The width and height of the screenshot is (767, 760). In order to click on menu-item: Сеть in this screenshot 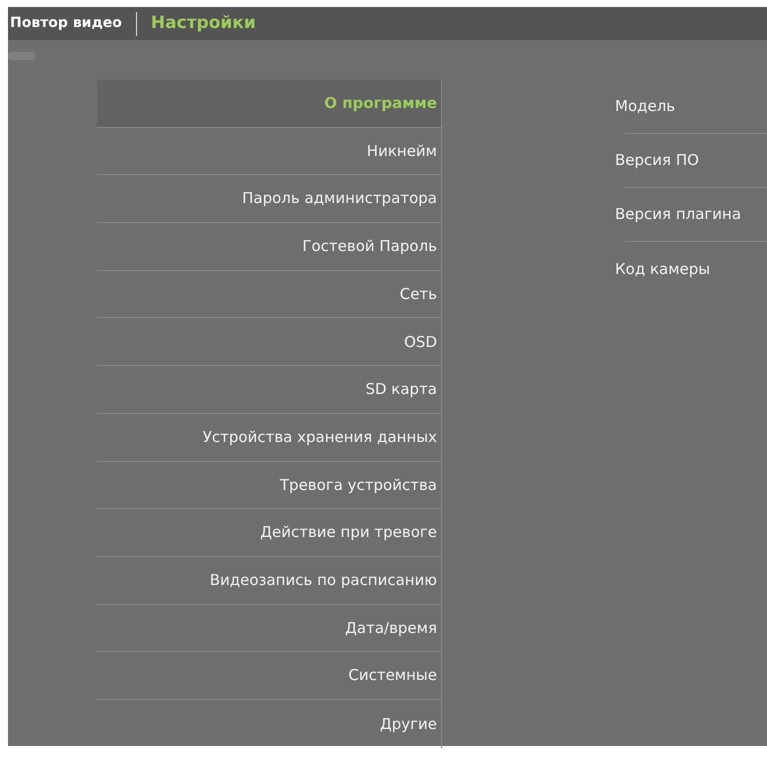, I will do `click(269, 294)`.